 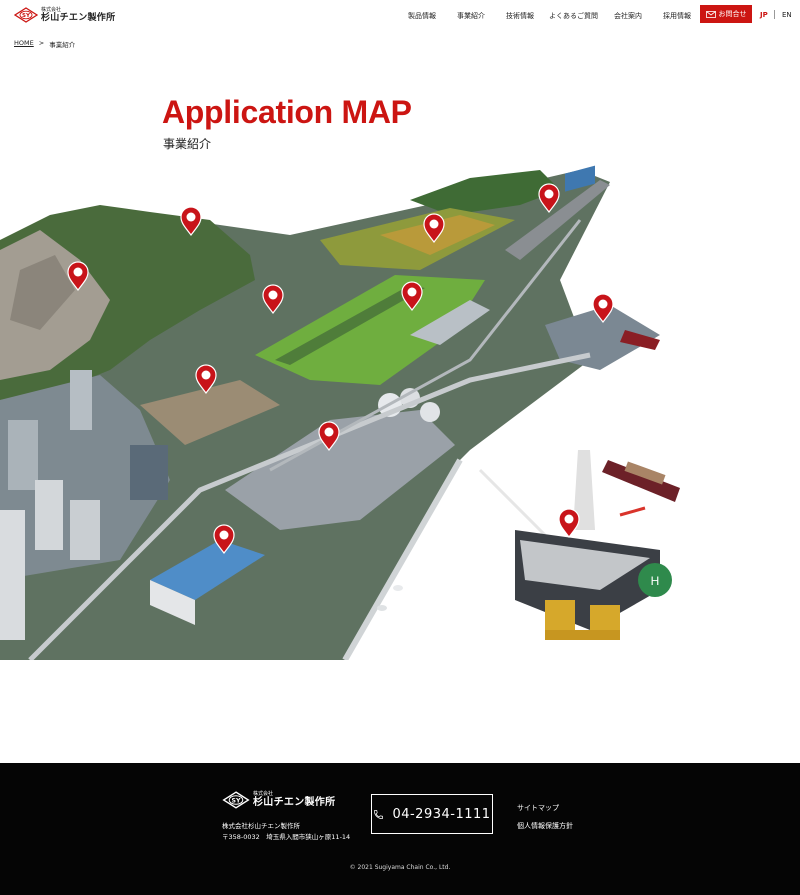 I want to click on page-title: Application MAP, so click(x=287, y=112).